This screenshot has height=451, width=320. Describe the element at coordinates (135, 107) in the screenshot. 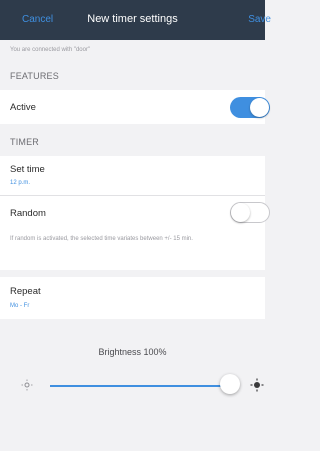

I see `active-row: Active` at that location.